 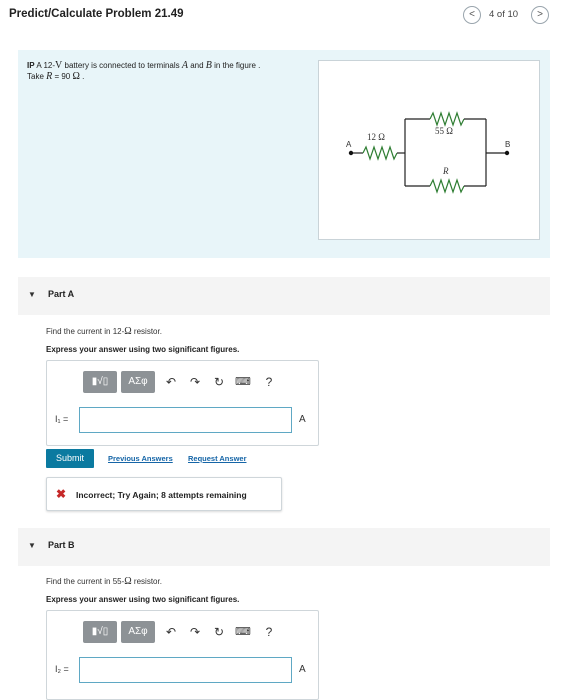 I want to click on resistor-r-label: R, so click(x=445, y=171).